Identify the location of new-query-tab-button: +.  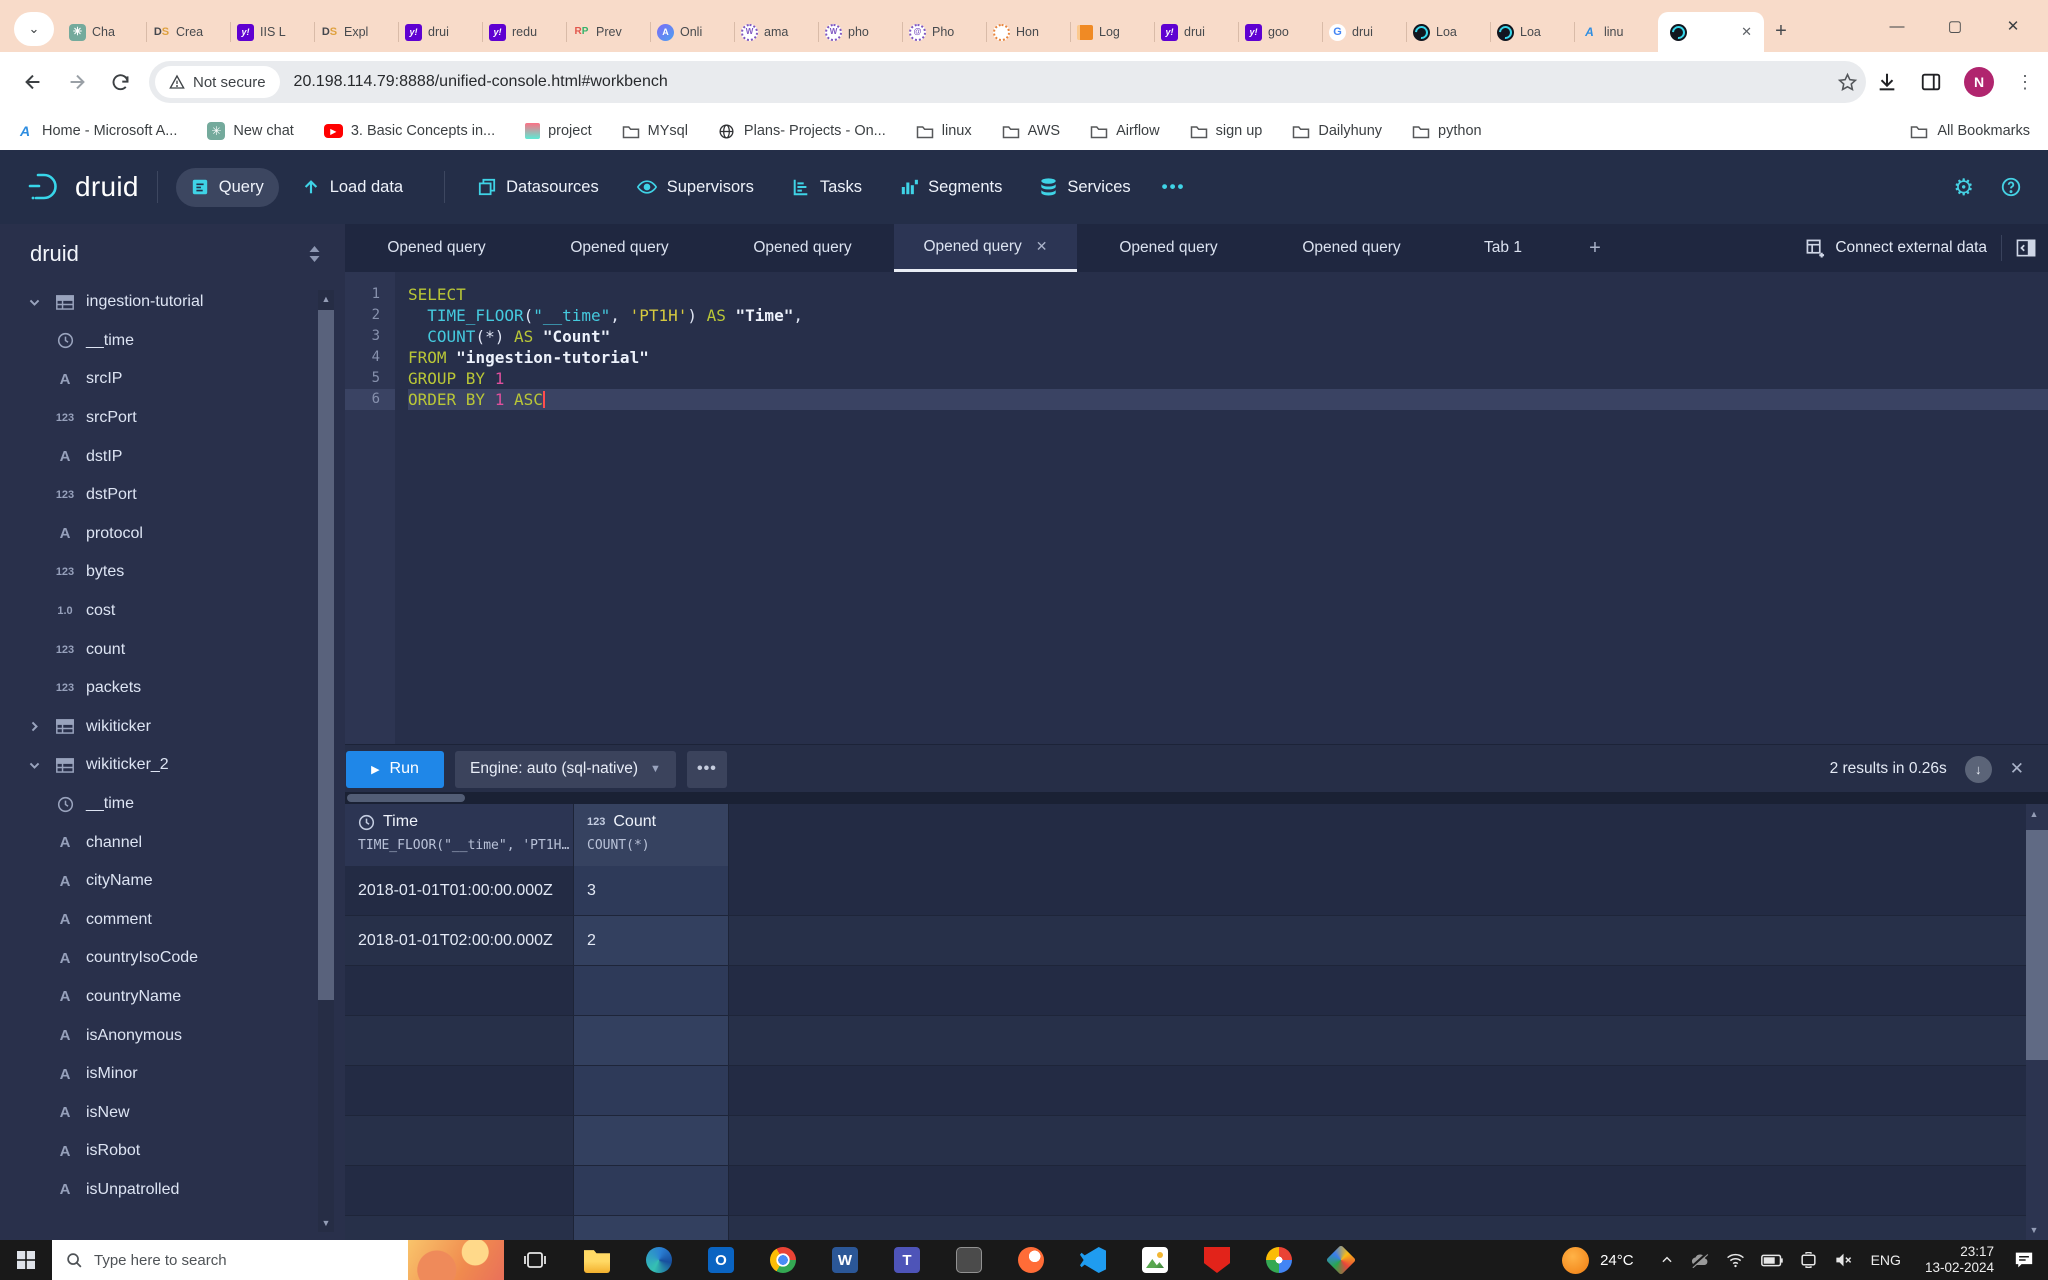
(1595, 248).